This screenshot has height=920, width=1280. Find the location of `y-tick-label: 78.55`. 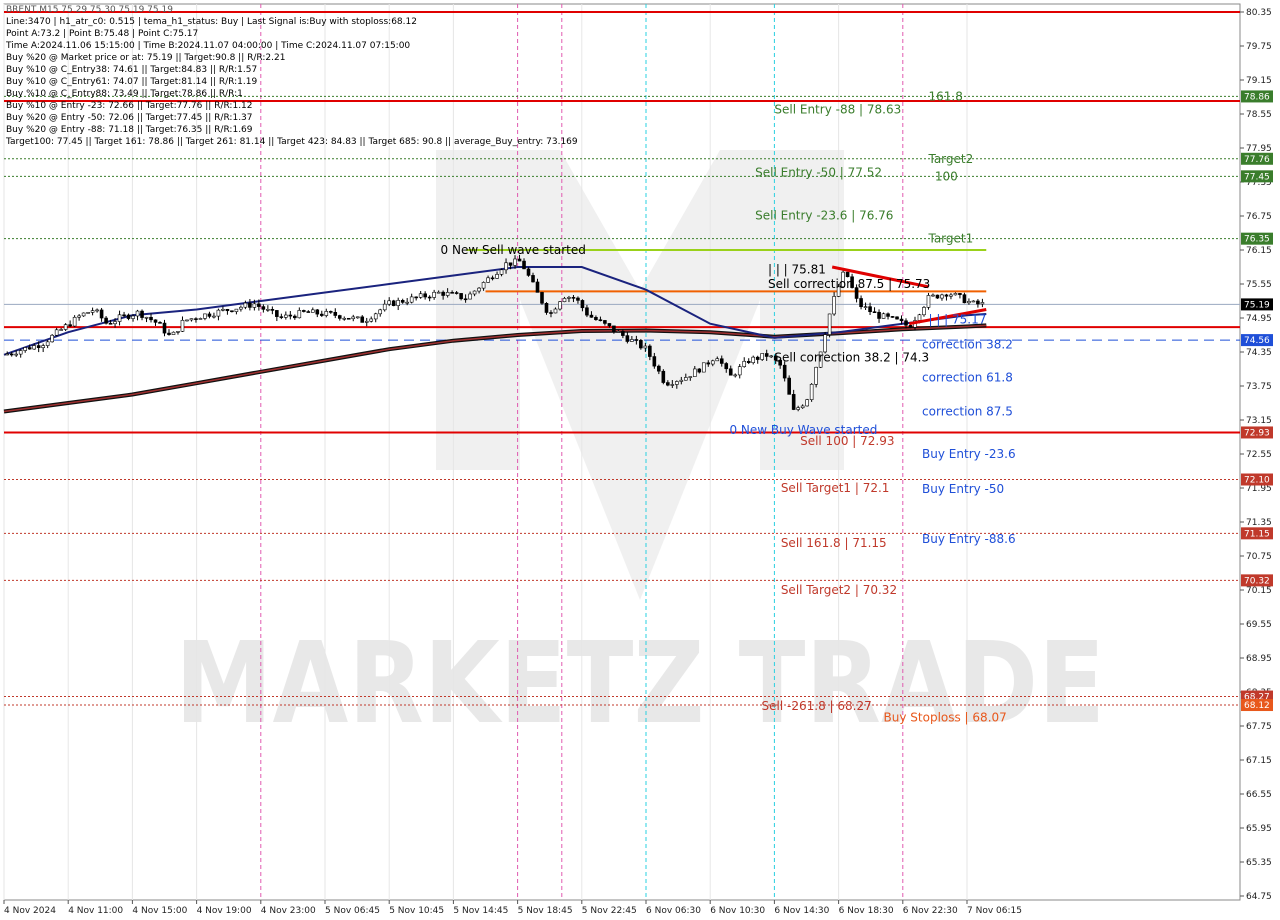

y-tick-label: 78.55 is located at coordinates (1259, 115).